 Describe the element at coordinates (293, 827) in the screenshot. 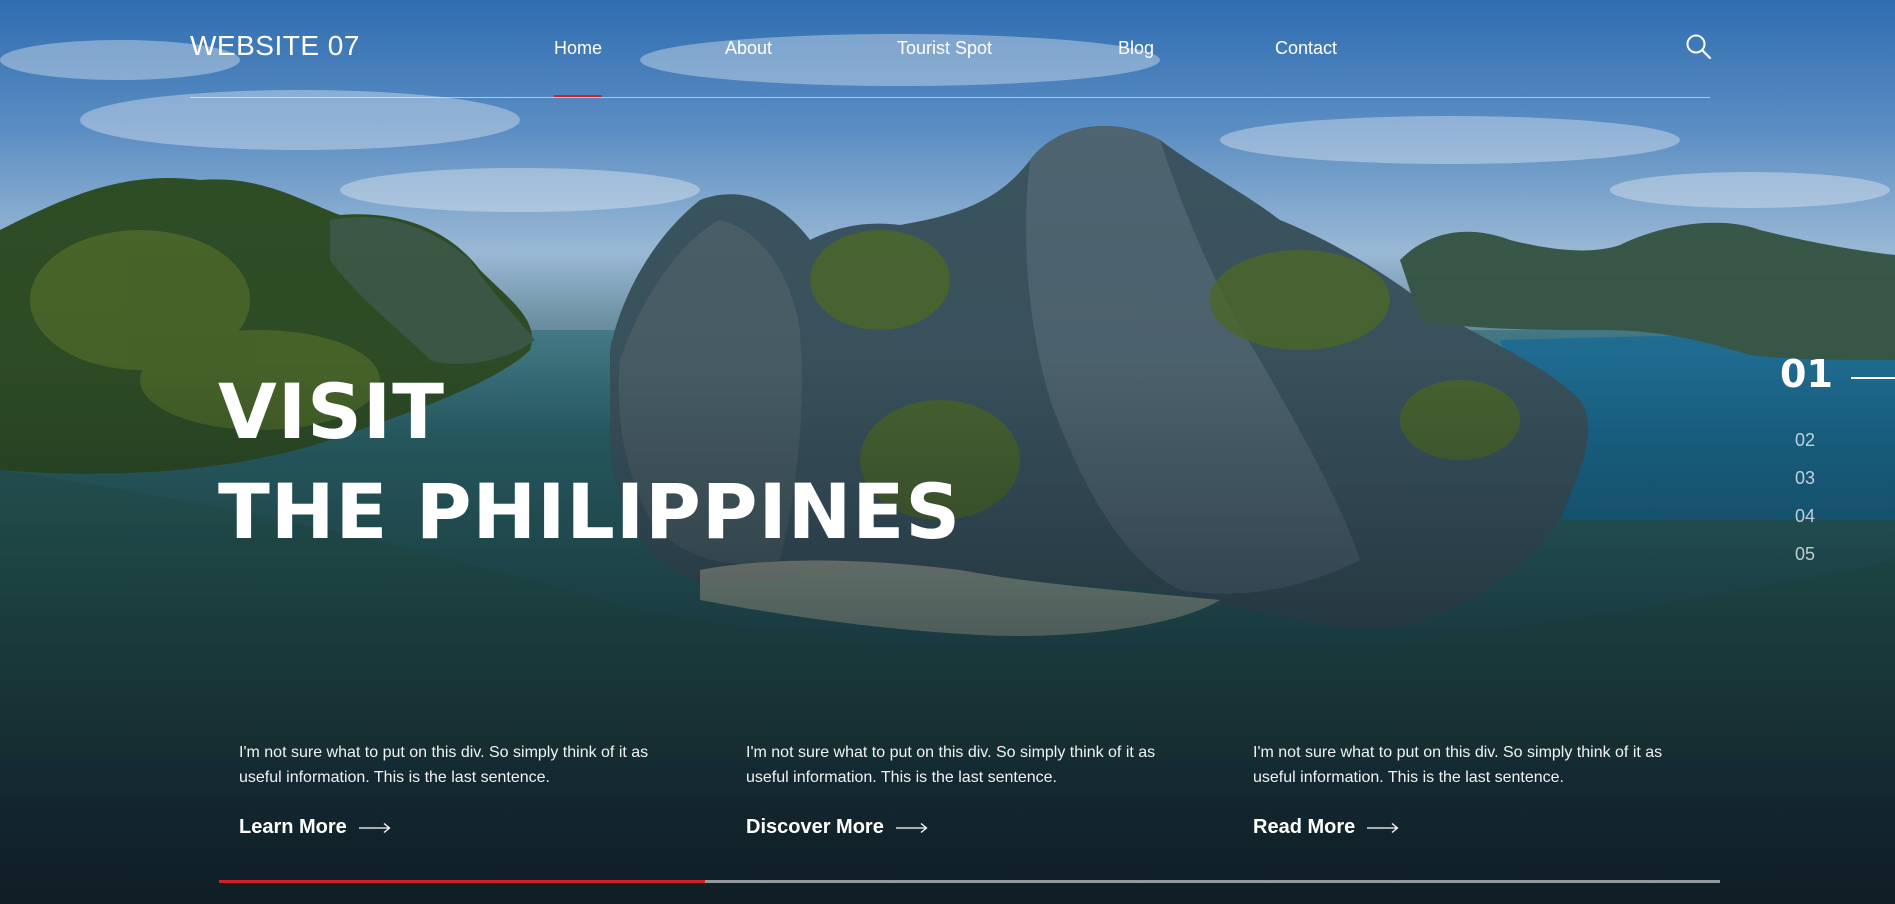

I see `learn-more-label: Learn More` at that location.